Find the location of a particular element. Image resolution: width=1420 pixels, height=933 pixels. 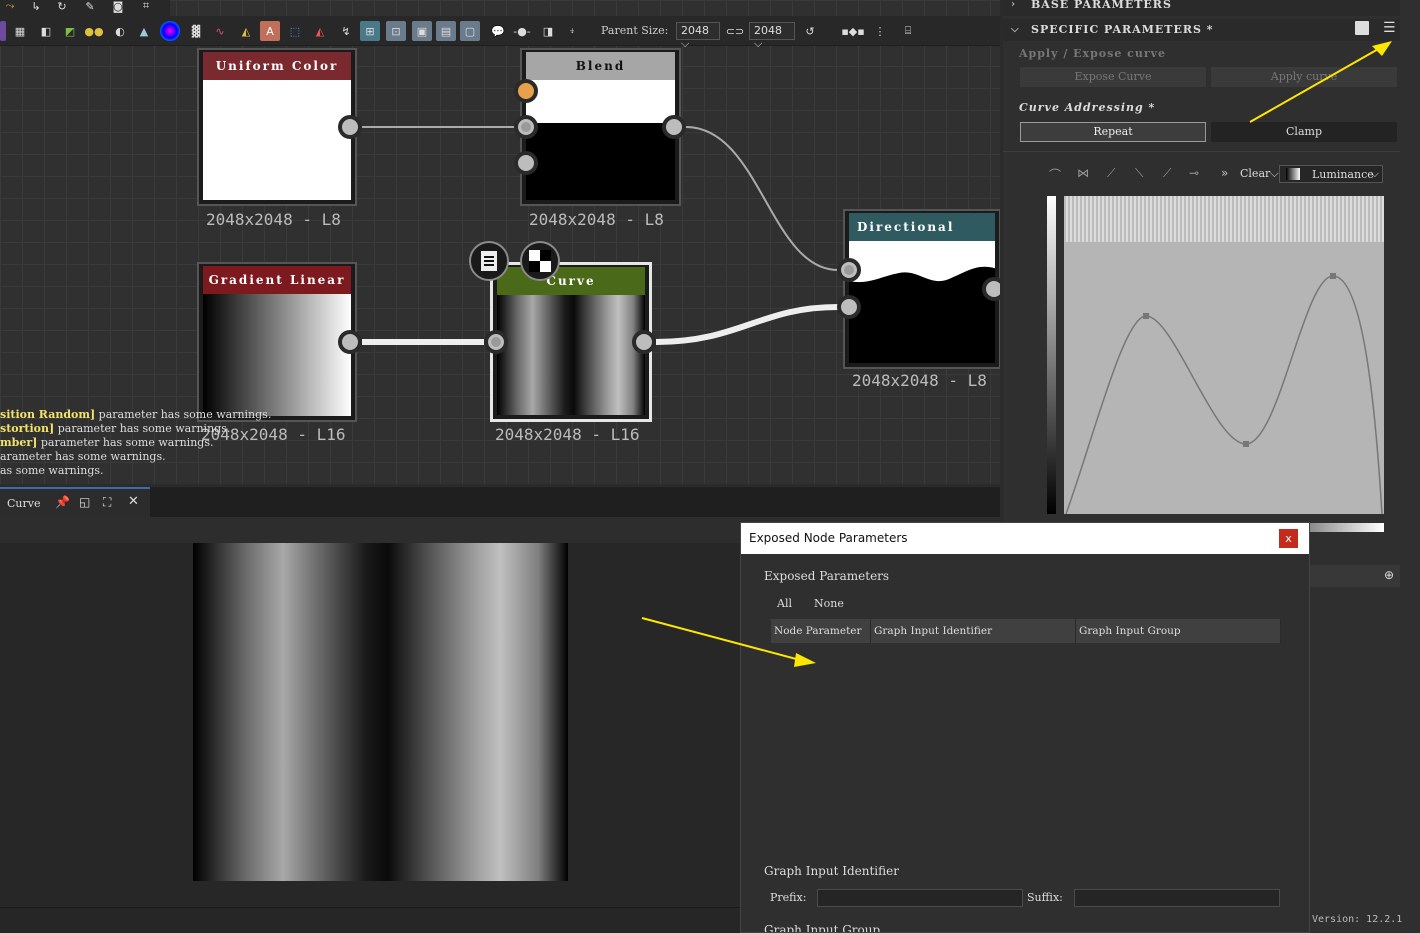

clear-dropdown: Clear⌵ is located at coordinates (1259, 174).